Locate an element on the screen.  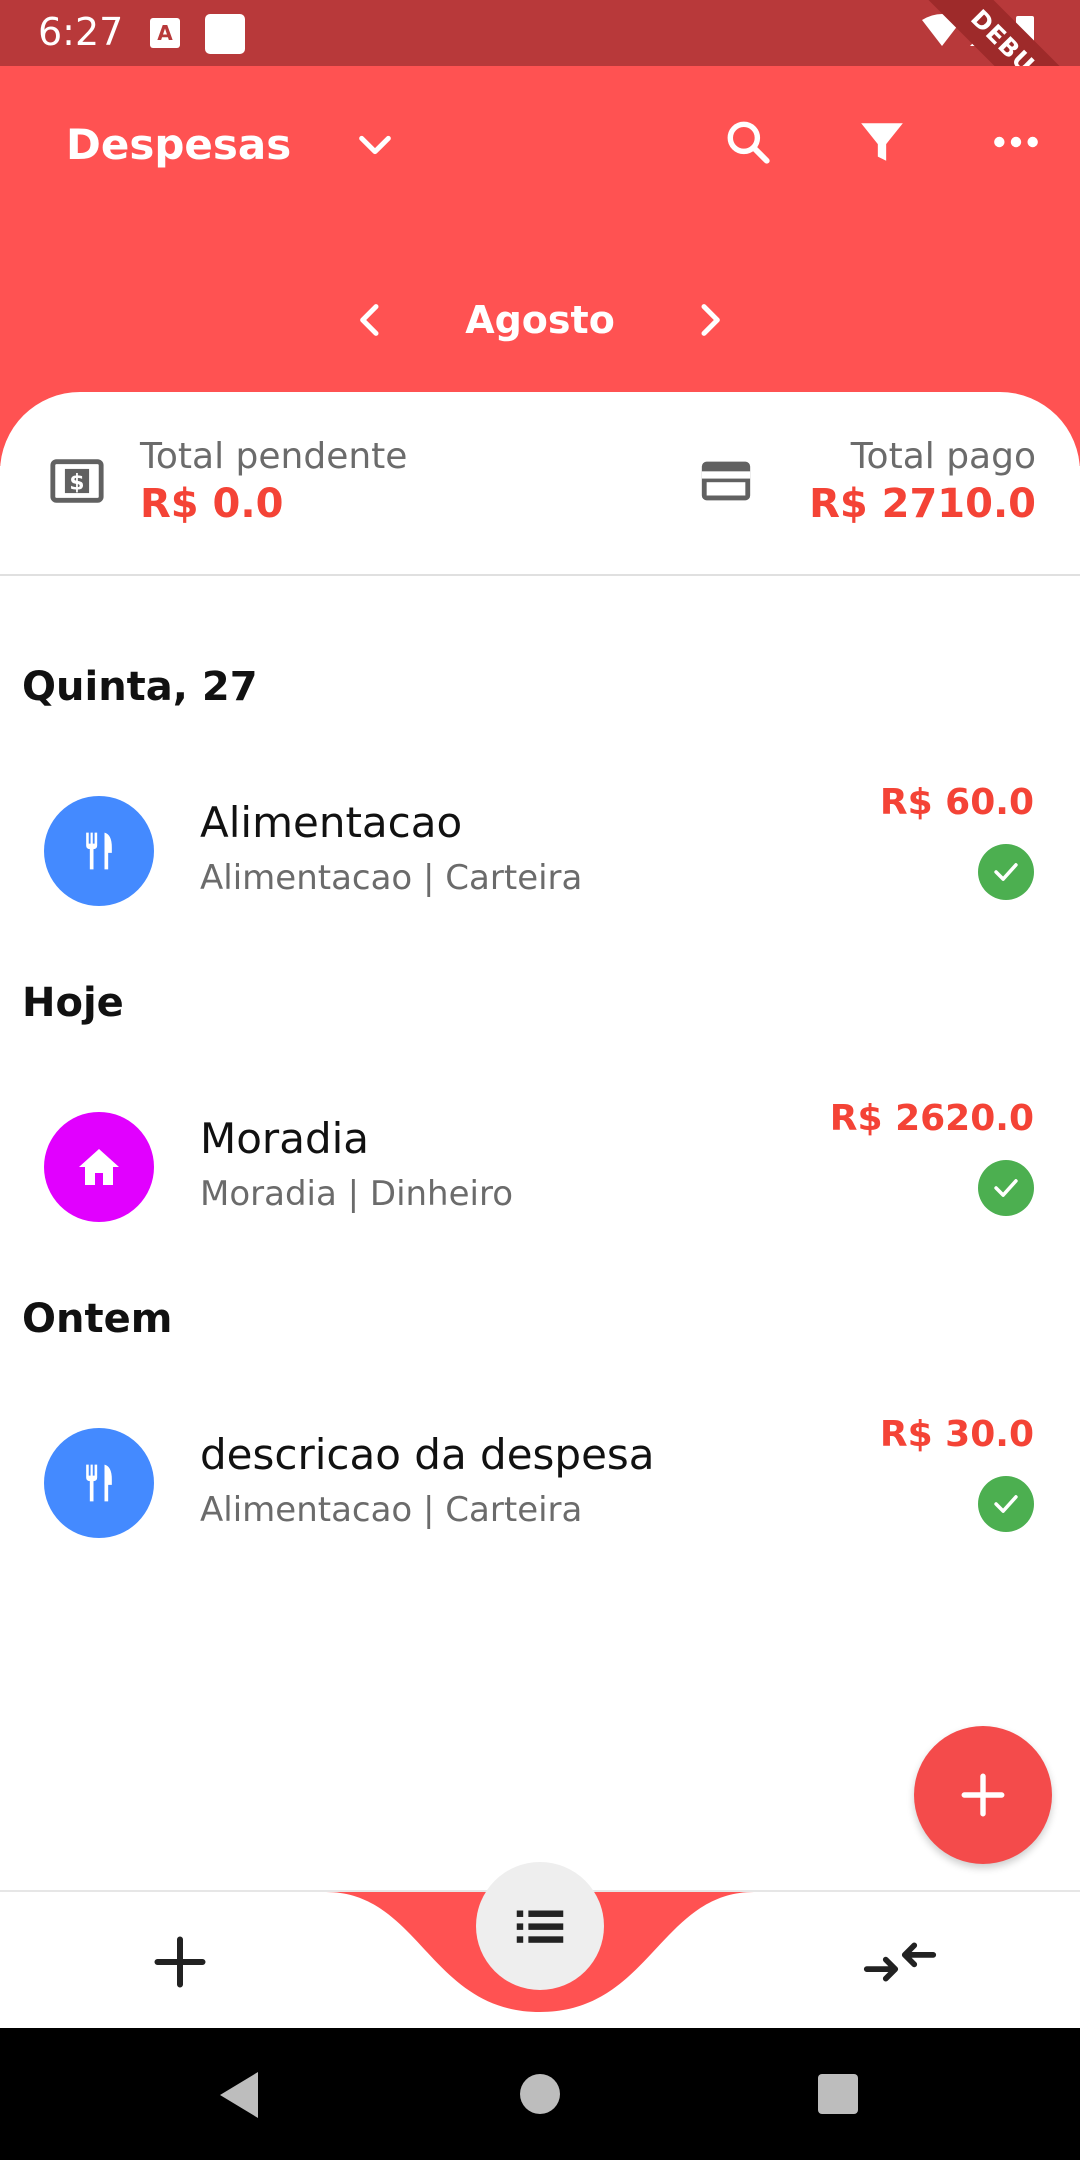
more-button is located at coordinates (1016, 142).